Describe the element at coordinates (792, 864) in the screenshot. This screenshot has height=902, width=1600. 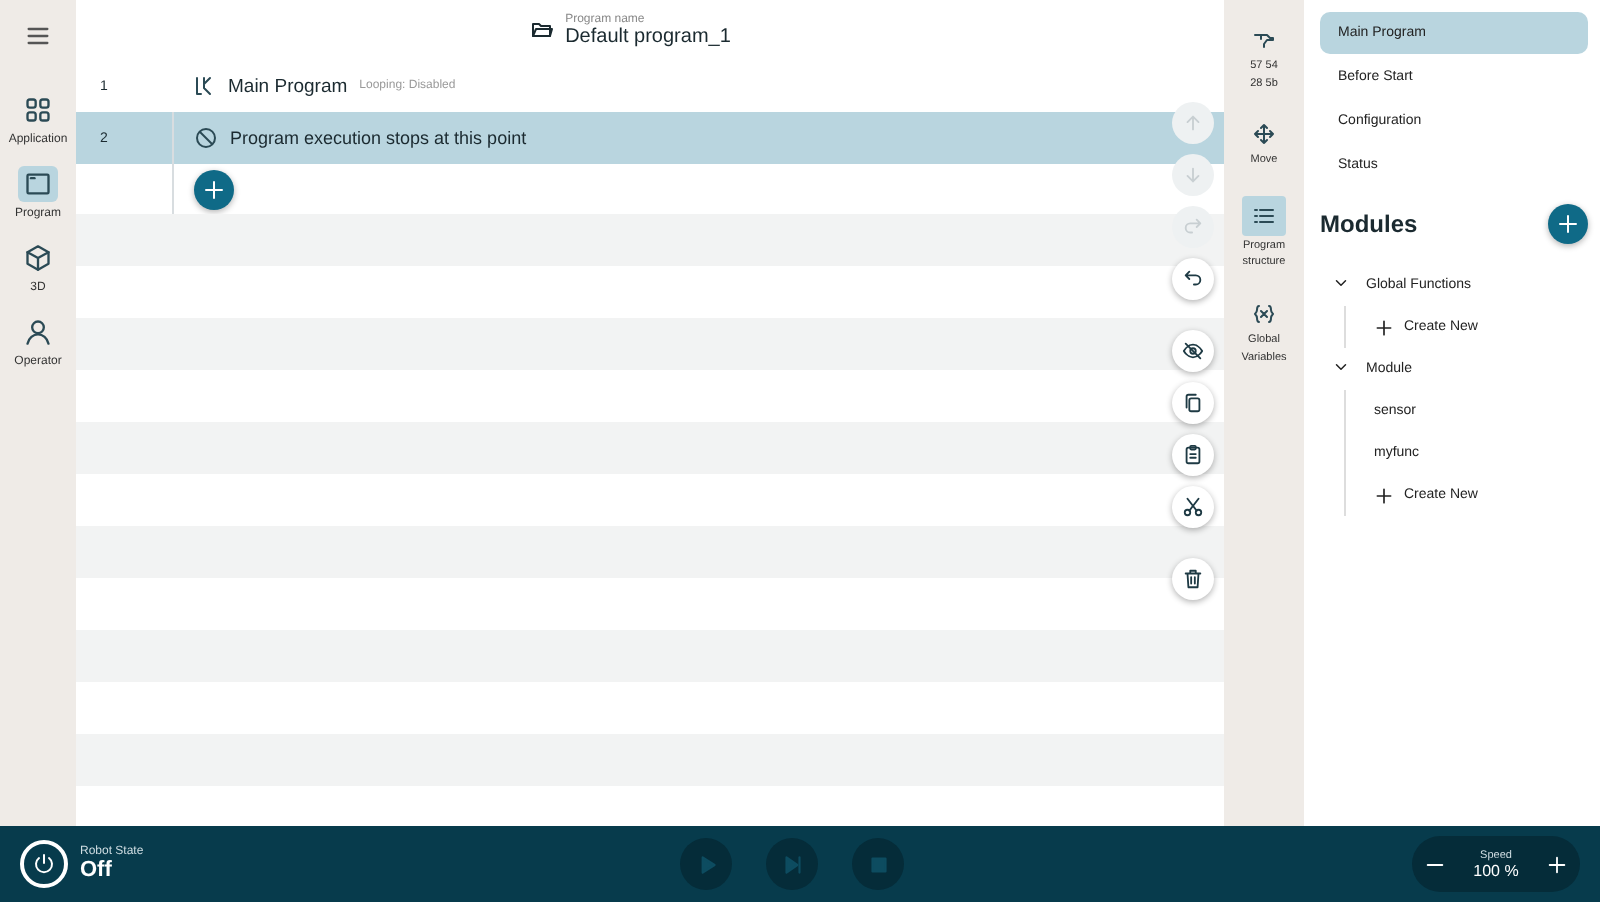
I see `step-forward-icon` at that location.